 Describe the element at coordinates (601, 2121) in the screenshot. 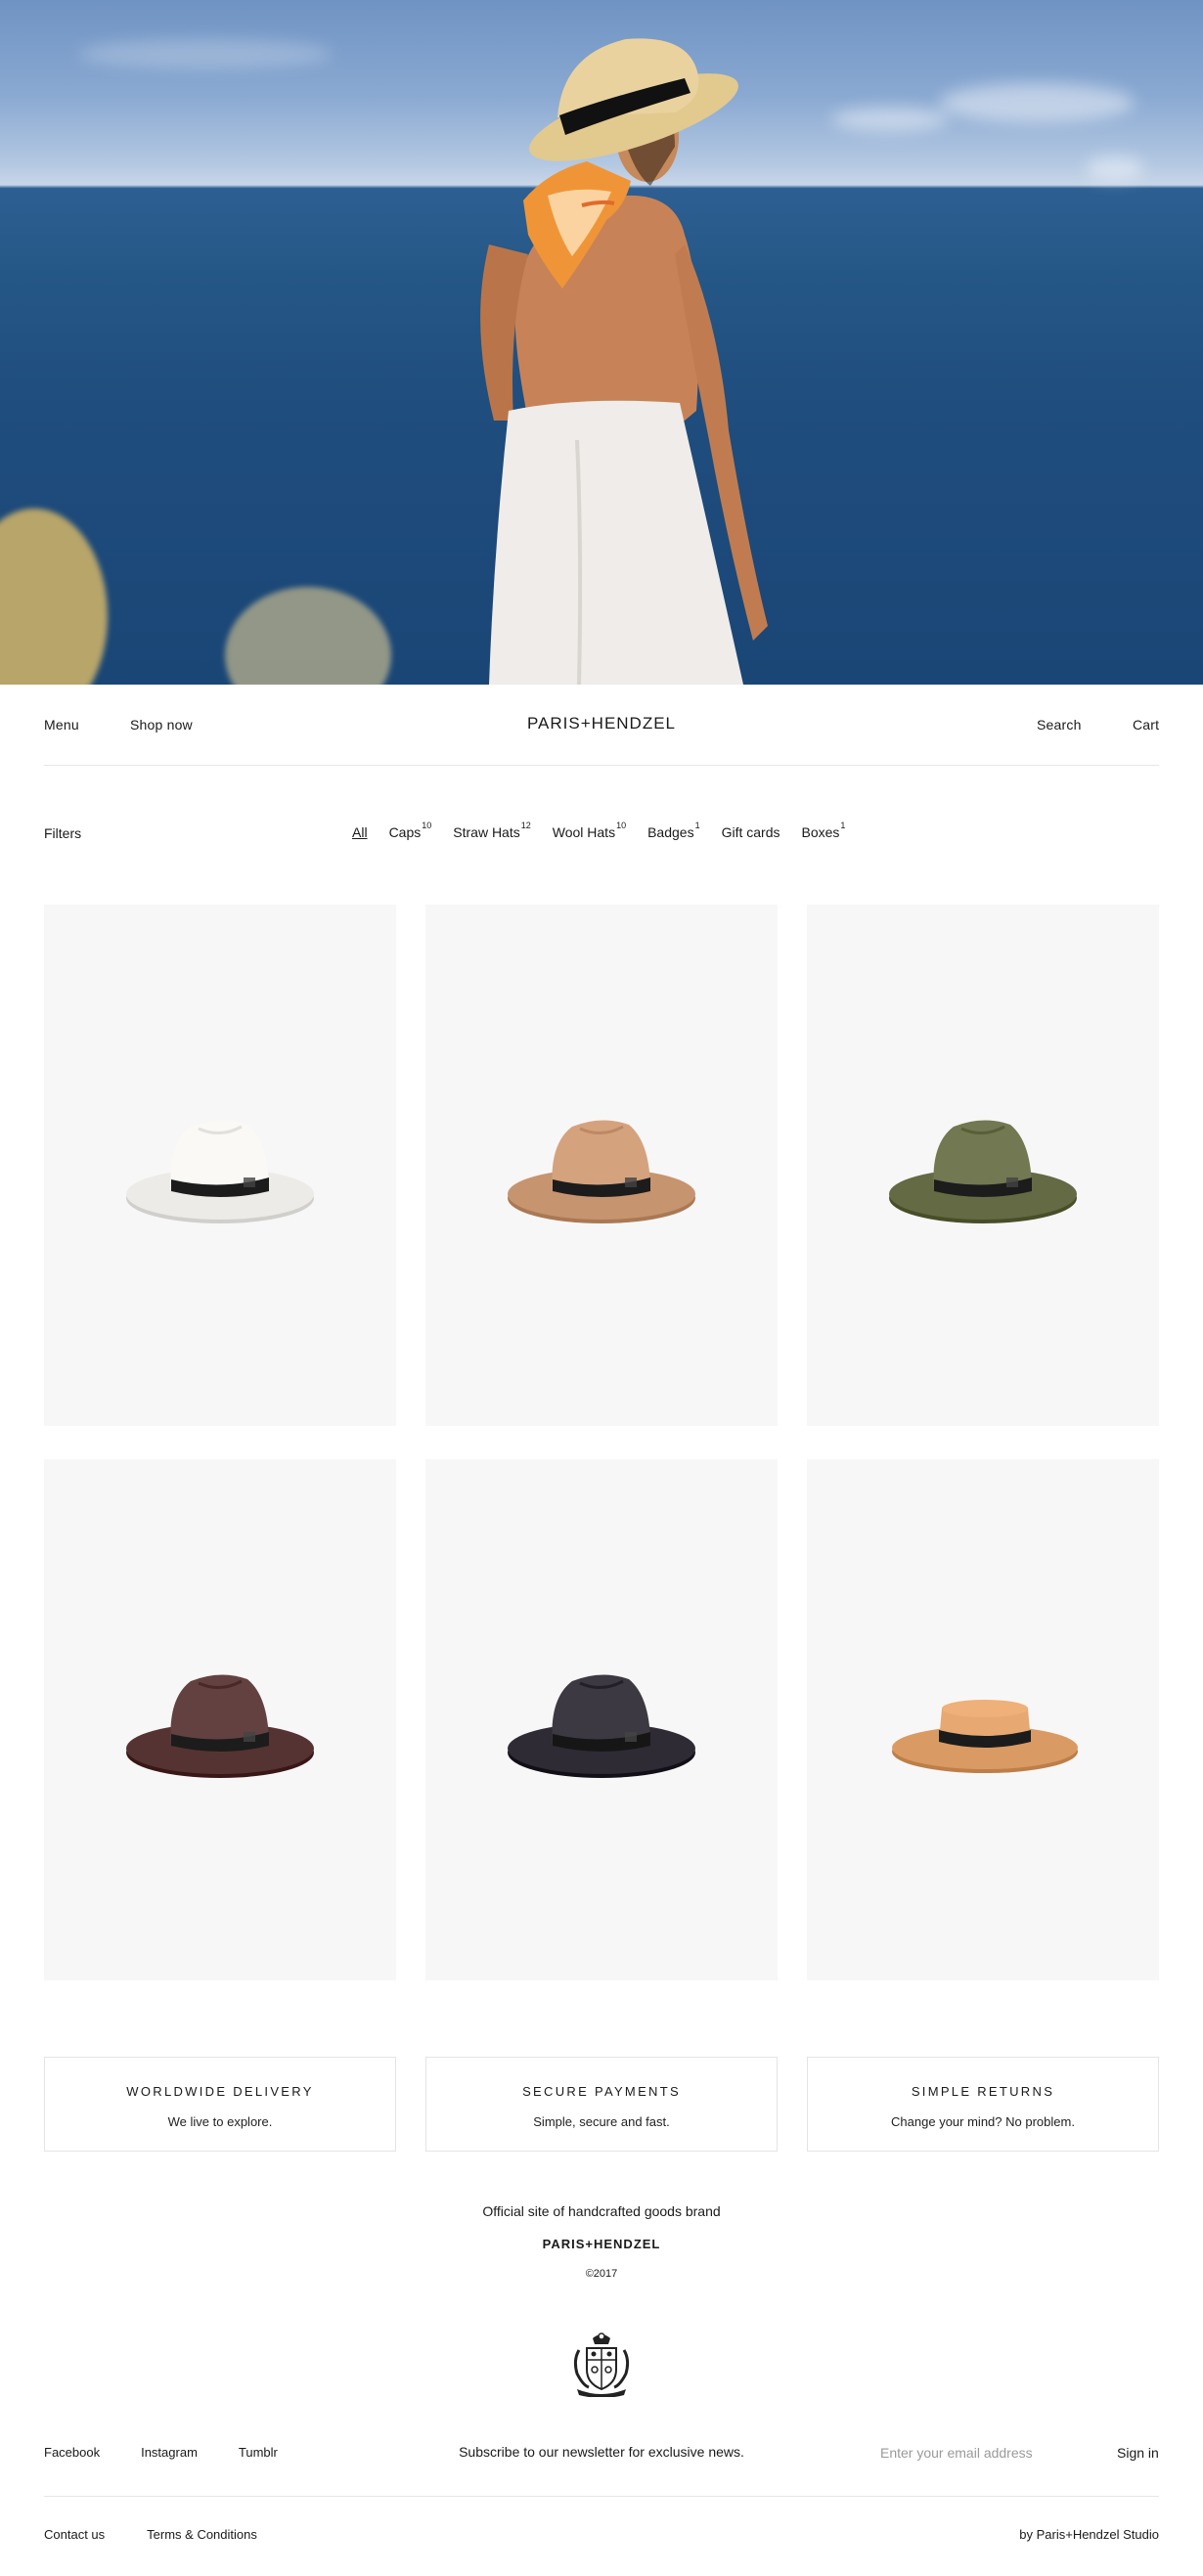

I see `feature-subtitle: Simple, secure and fast.` at that location.